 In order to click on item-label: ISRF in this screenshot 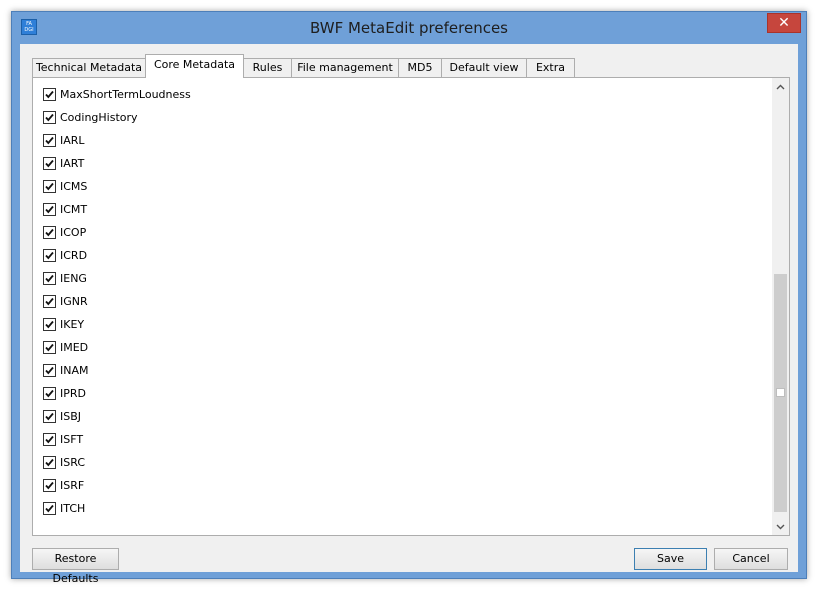, I will do `click(72, 485)`.